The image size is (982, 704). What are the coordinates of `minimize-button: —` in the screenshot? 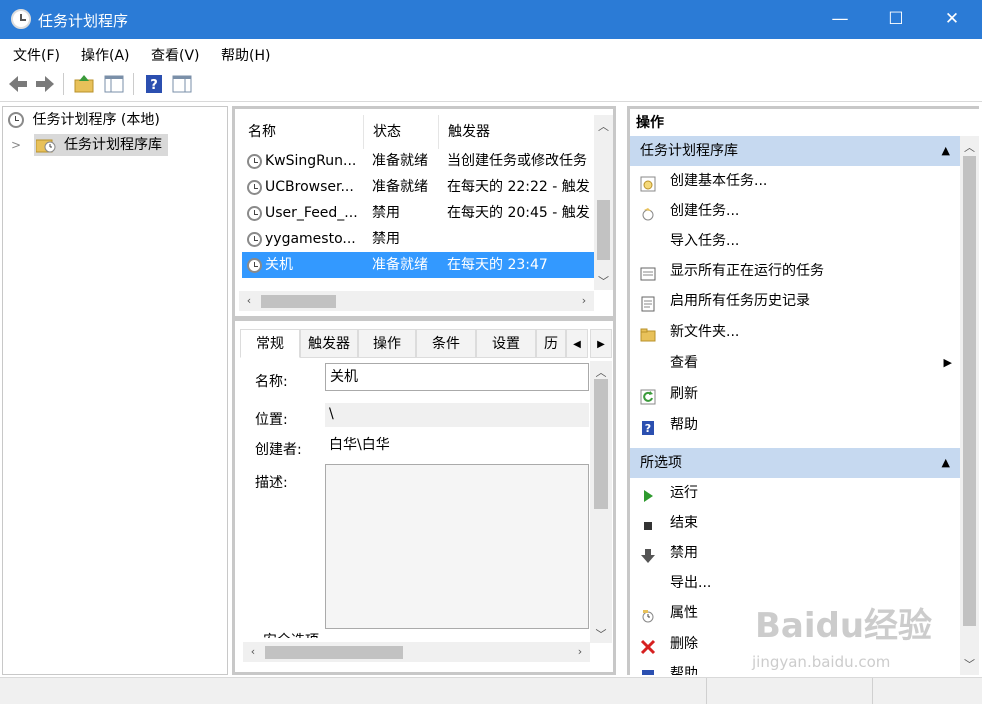 It's located at (840, 19).